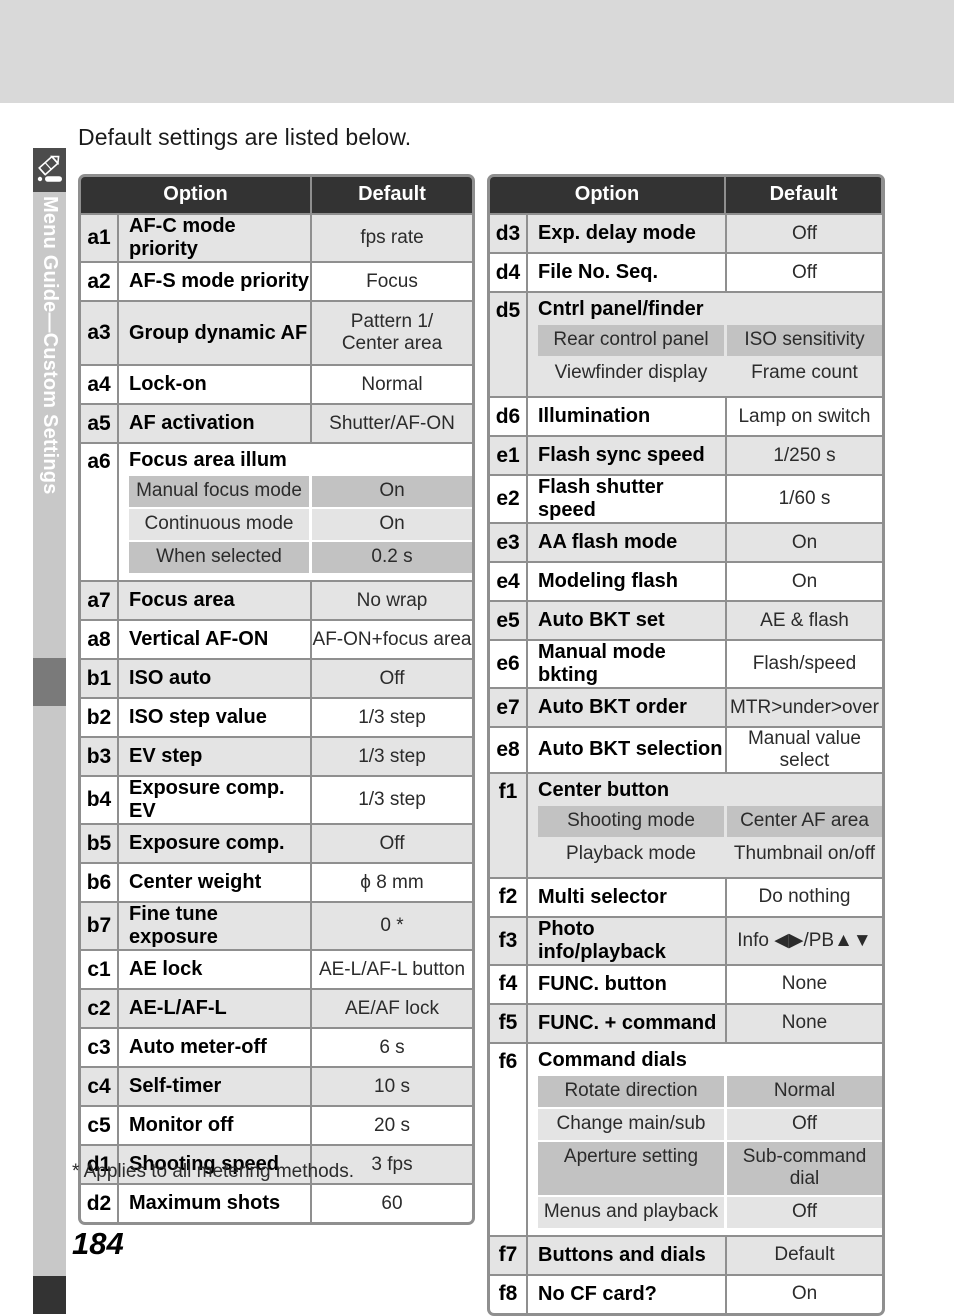  What do you see at coordinates (686, 454) in the screenshot?
I see `table-row: e1 Flash sync speed 1/250 s` at bounding box center [686, 454].